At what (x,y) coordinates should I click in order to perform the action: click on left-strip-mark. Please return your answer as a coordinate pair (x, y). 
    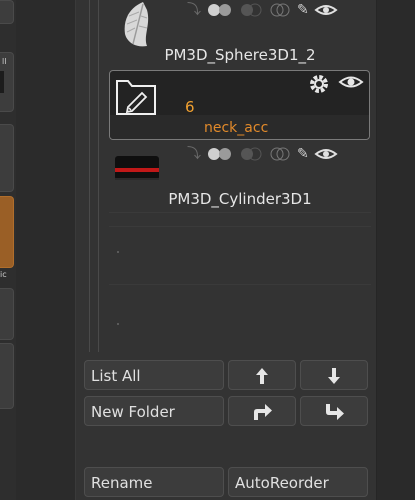
    Looking at the image, I should click on (2, 82).